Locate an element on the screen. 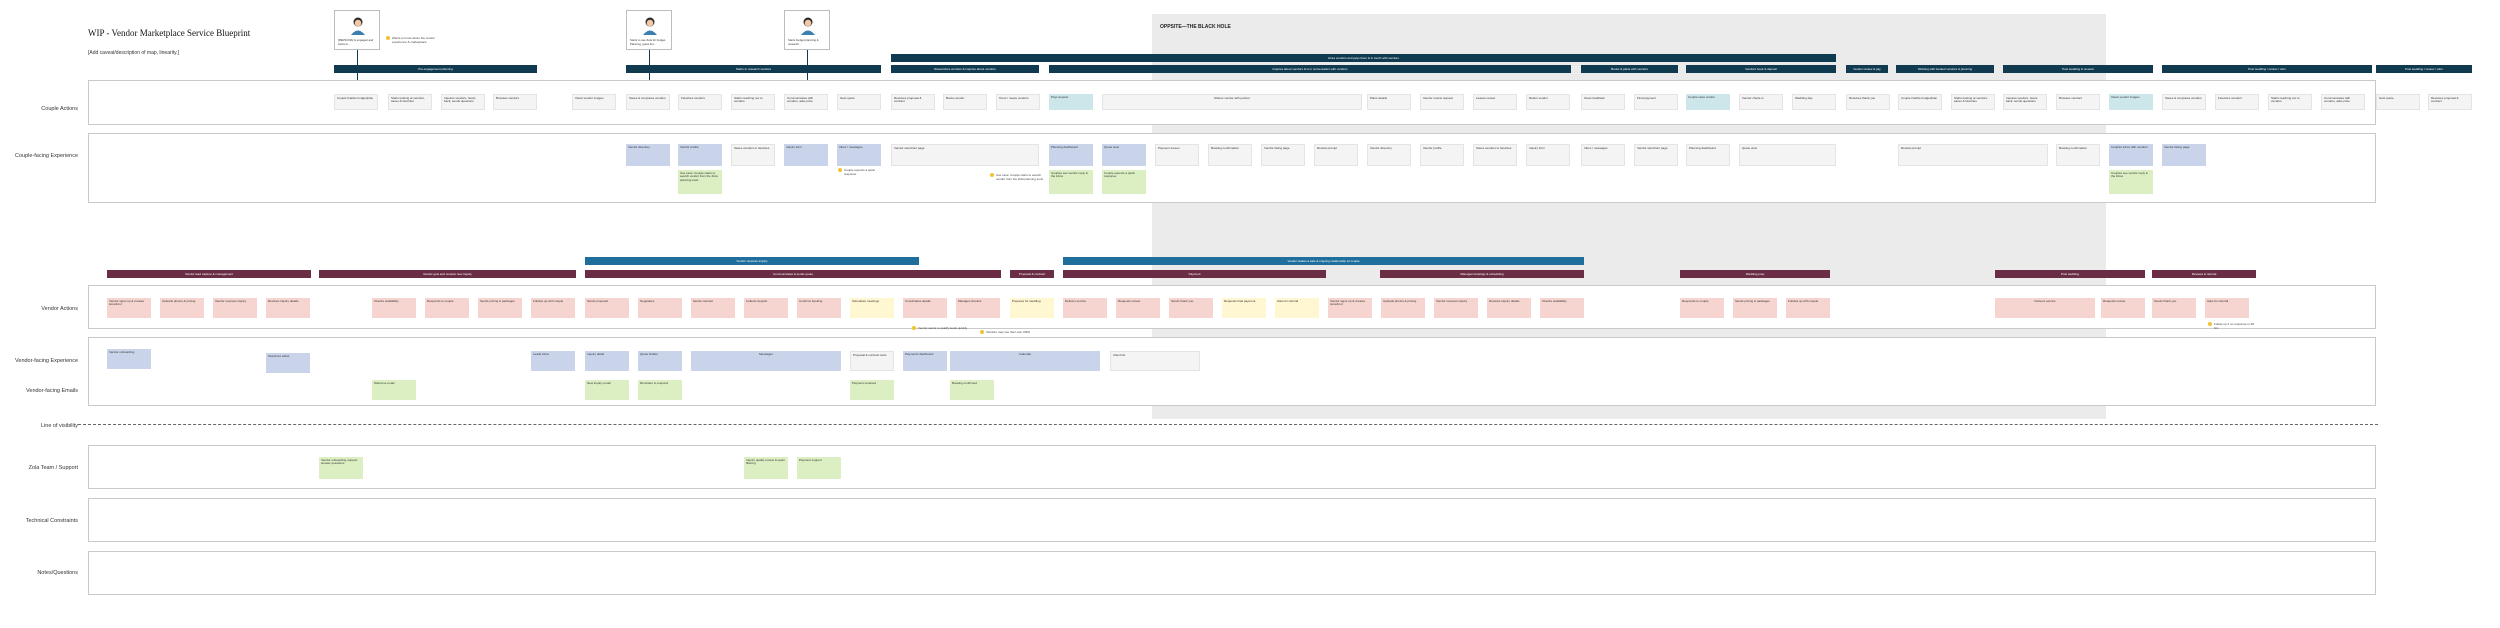  couple-action-card: Receives thank you is located at coordinates (1868, 102).